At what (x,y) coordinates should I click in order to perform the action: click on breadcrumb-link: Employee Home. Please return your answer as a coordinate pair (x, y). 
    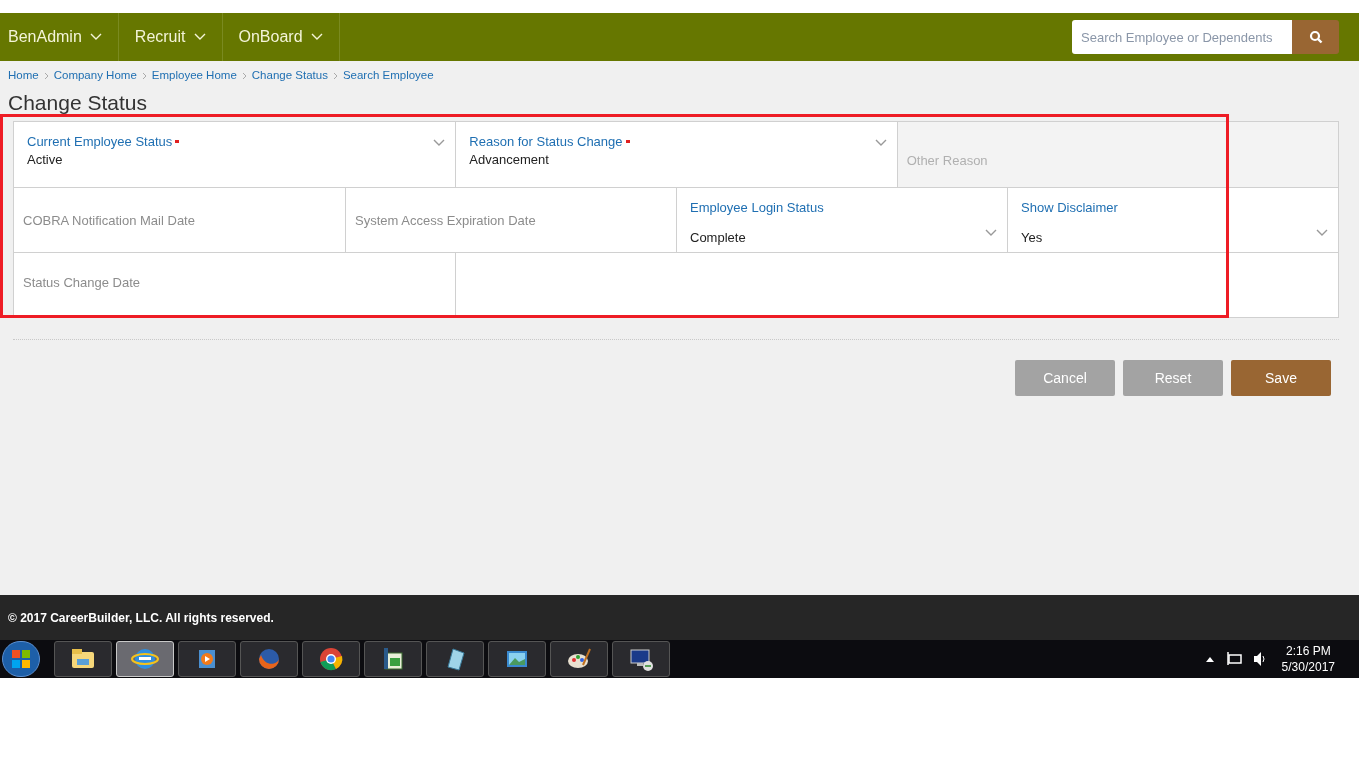
    Looking at the image, I should click on (194, 75).